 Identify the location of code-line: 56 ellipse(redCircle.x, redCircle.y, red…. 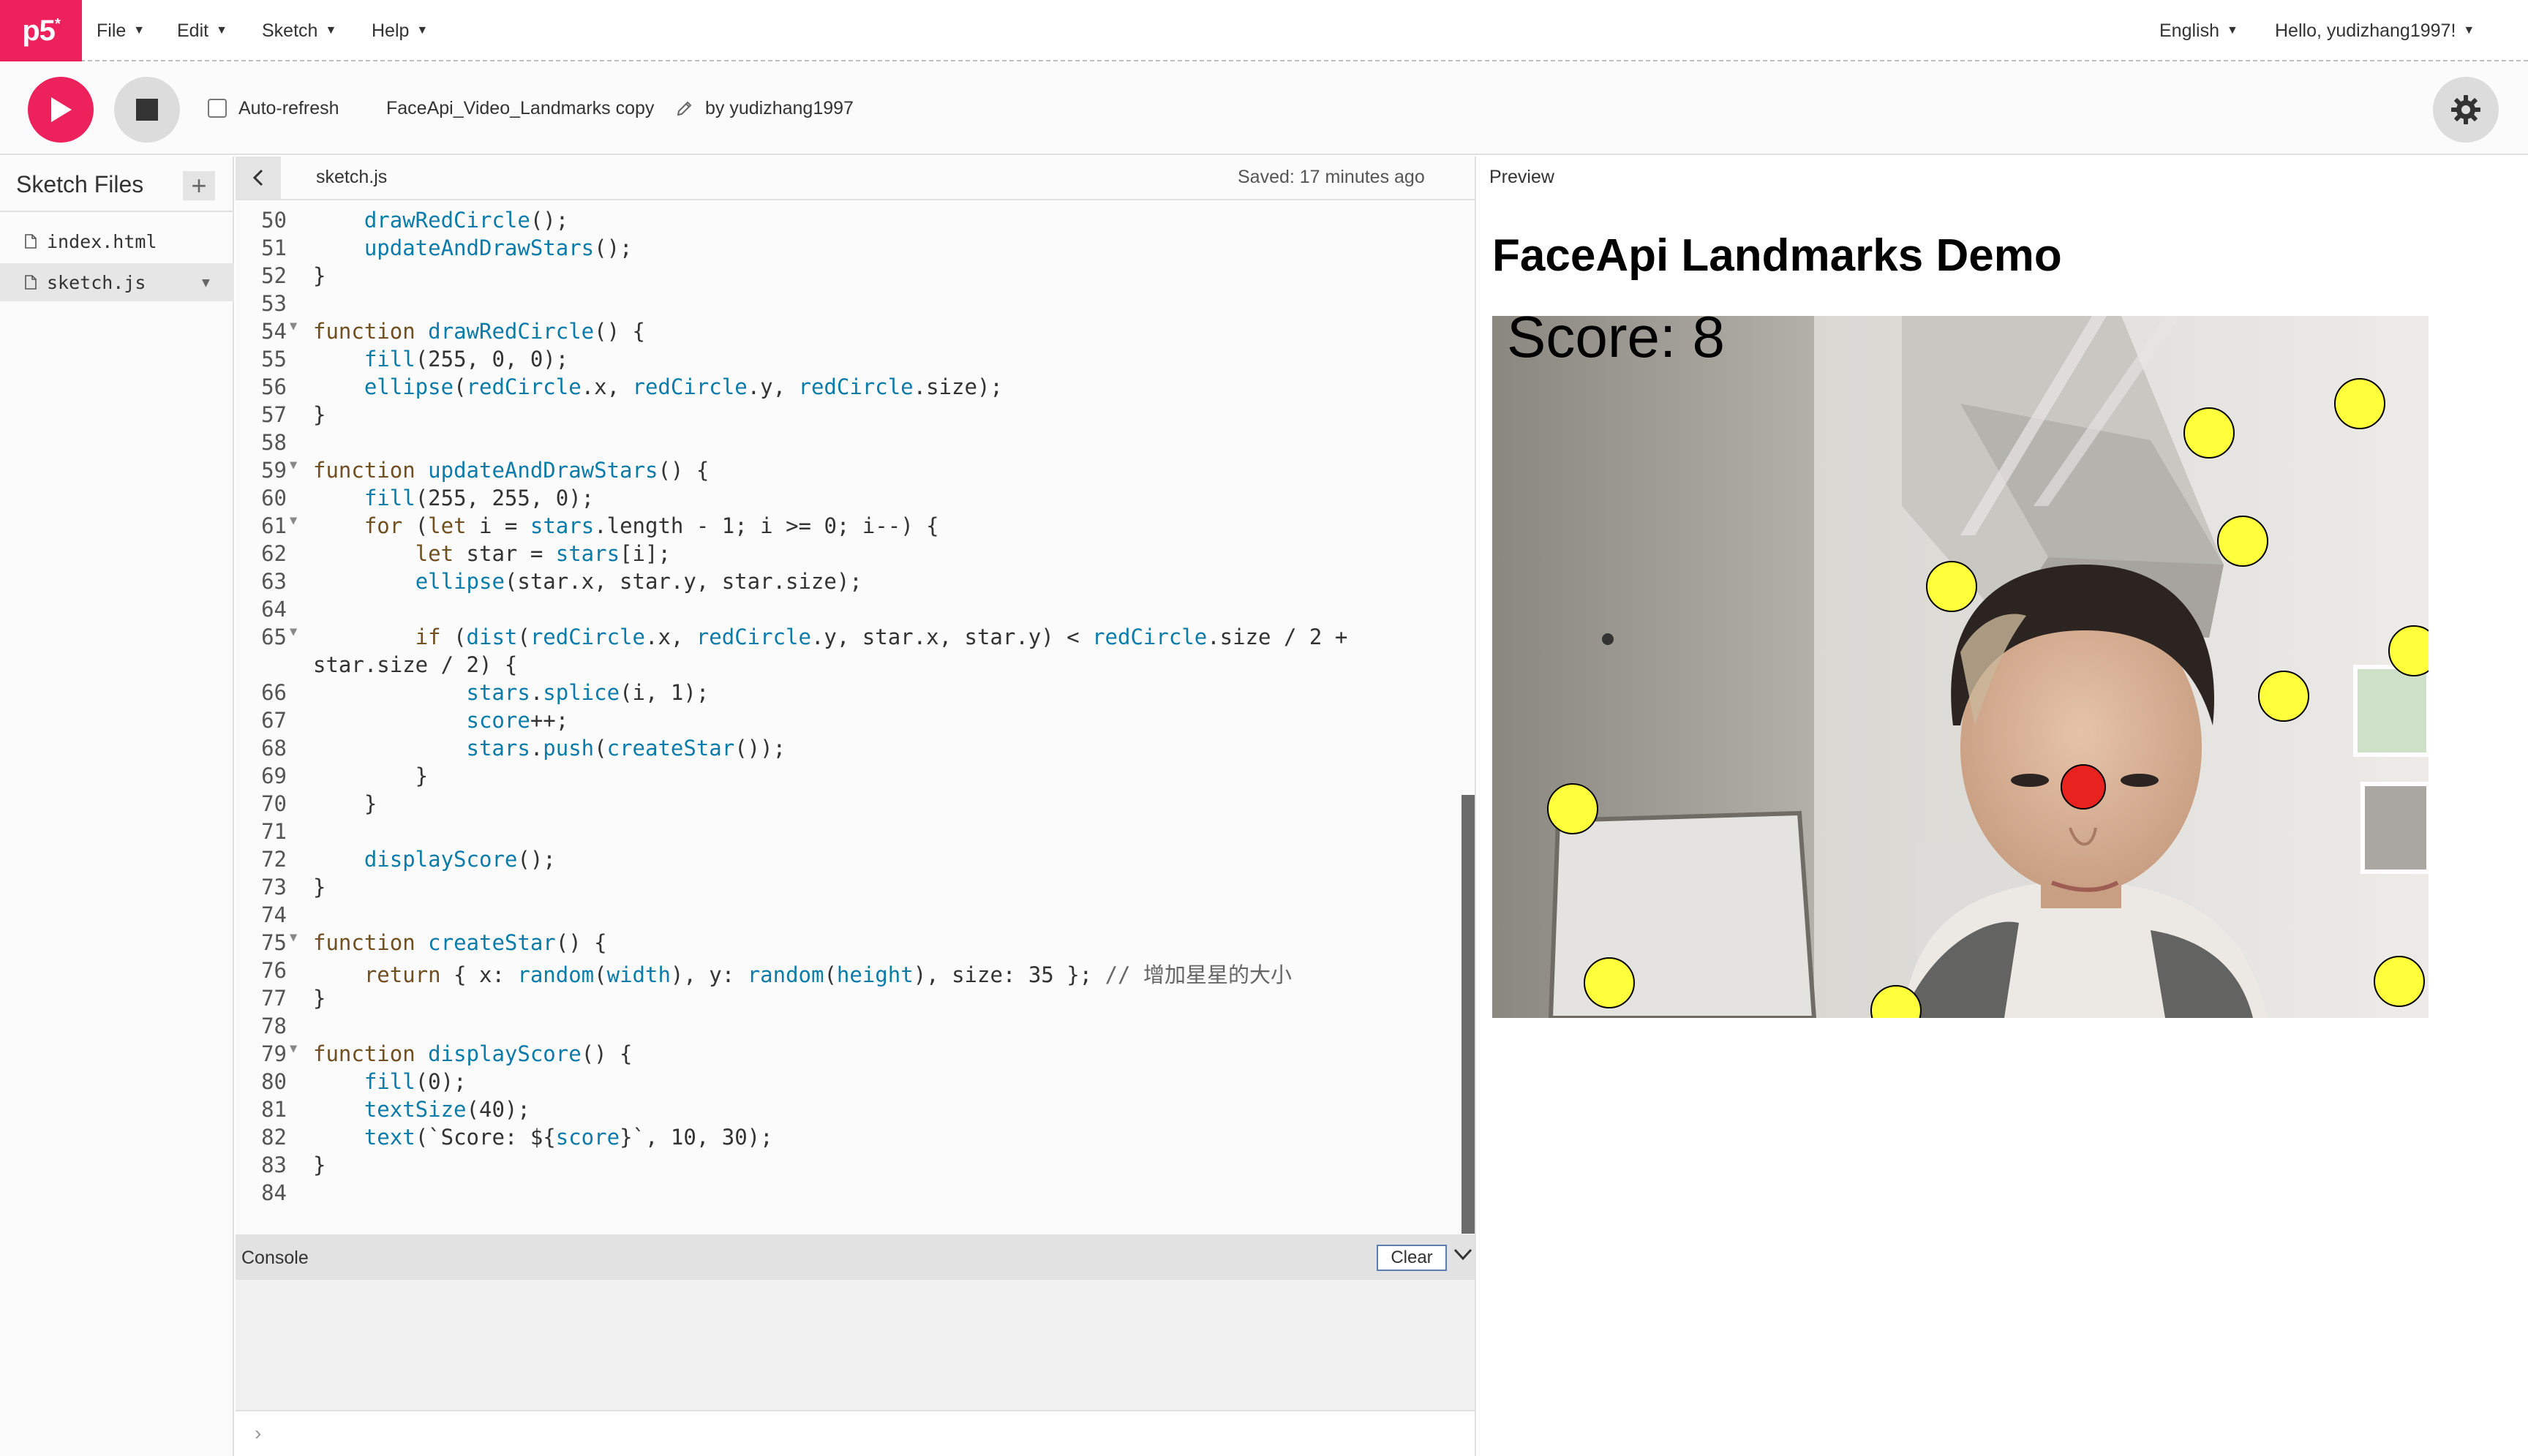
(850, 388).